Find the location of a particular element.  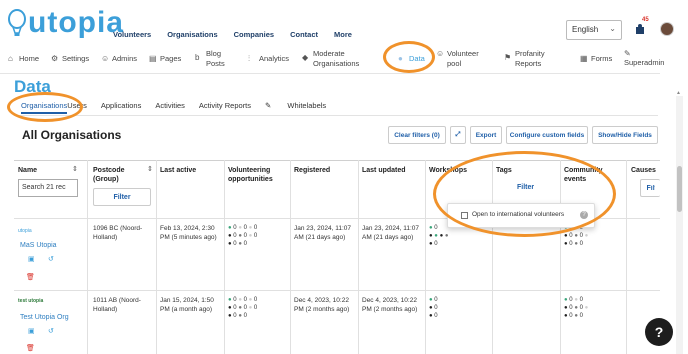

community-status-grid: ● 0 ● 0 ● 0 ● 0 ● ● 0 ● 0 is located at coordinates (576, 308).